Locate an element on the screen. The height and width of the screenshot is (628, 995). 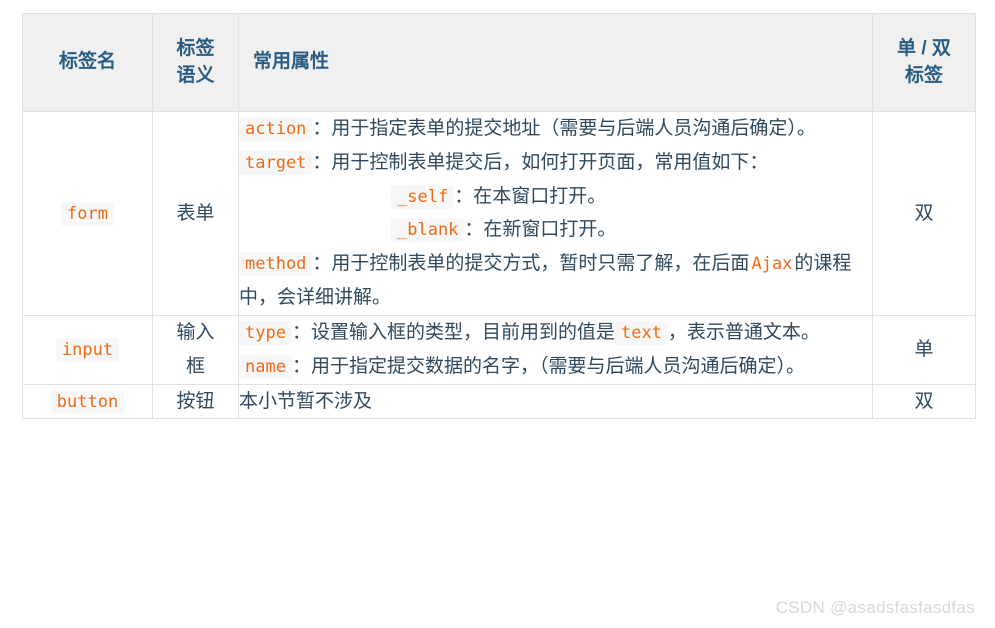
attribute-line-target: target ：用于控制表单提交后，如何打开页面，常用值如下： is located at coordinates (555, 163).